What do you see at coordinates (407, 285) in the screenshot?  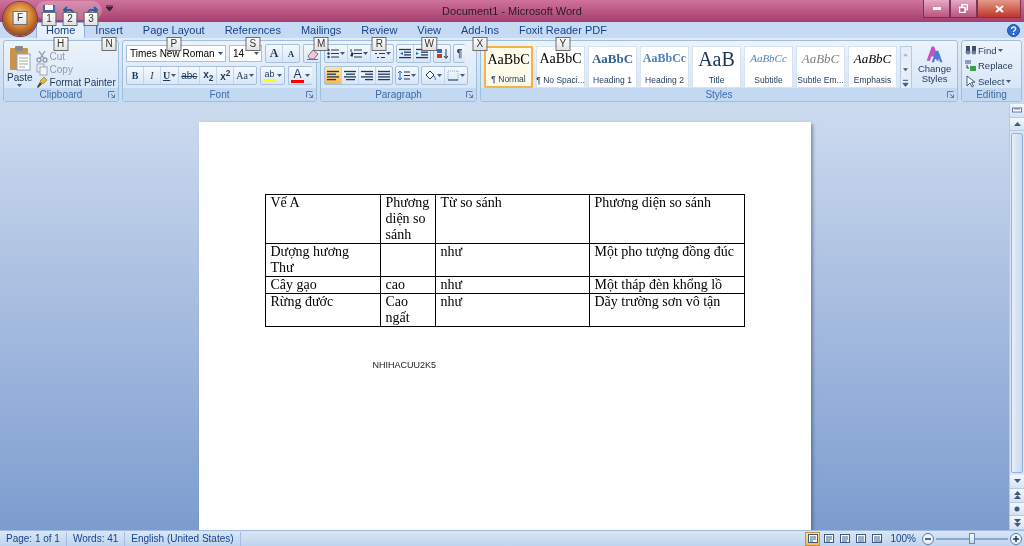 I see `table-cell: cao` at bounding box center [407, 285].